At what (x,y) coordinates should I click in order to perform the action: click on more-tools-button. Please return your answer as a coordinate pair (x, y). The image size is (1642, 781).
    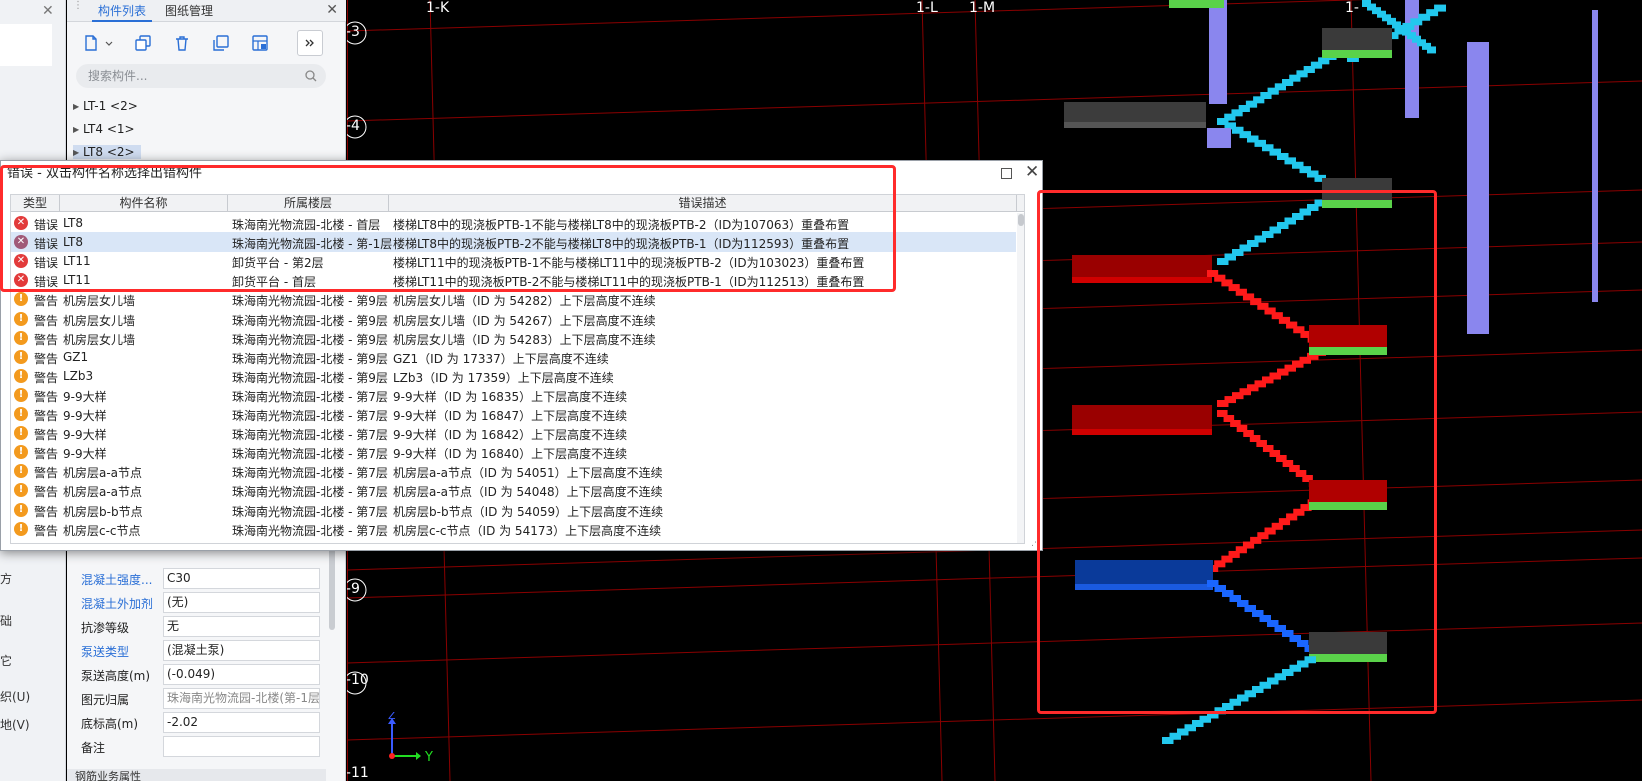
    Looking at the image, I should click on (310, 43).